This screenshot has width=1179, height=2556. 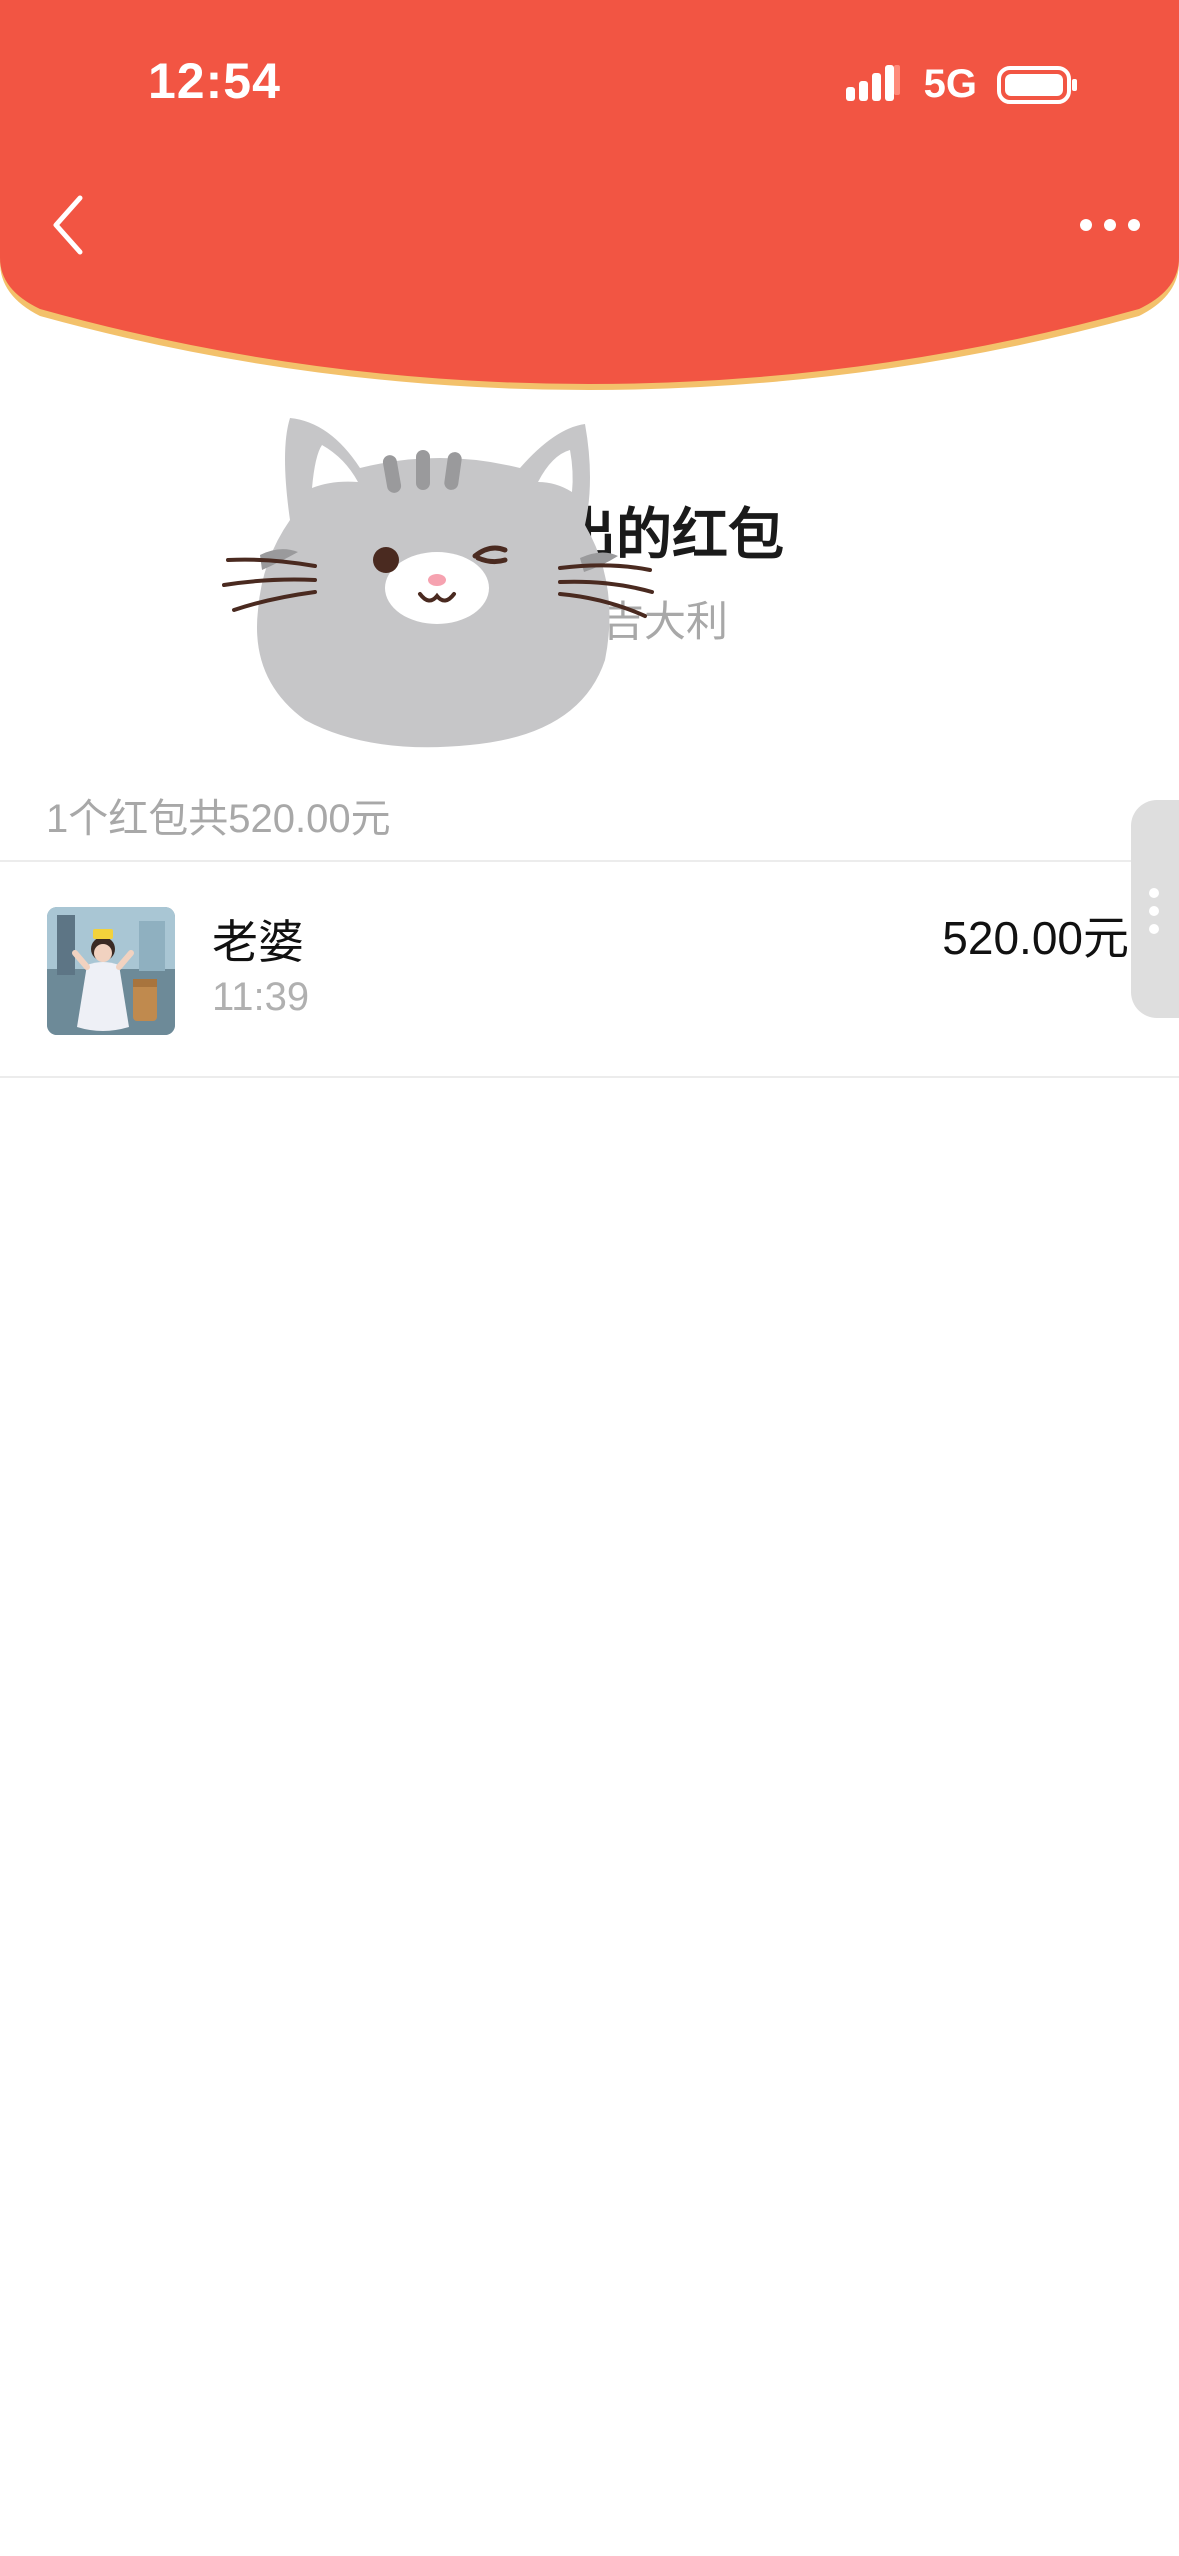 I want to click on status-bar-right: 5G, so click(x=961, y=84).